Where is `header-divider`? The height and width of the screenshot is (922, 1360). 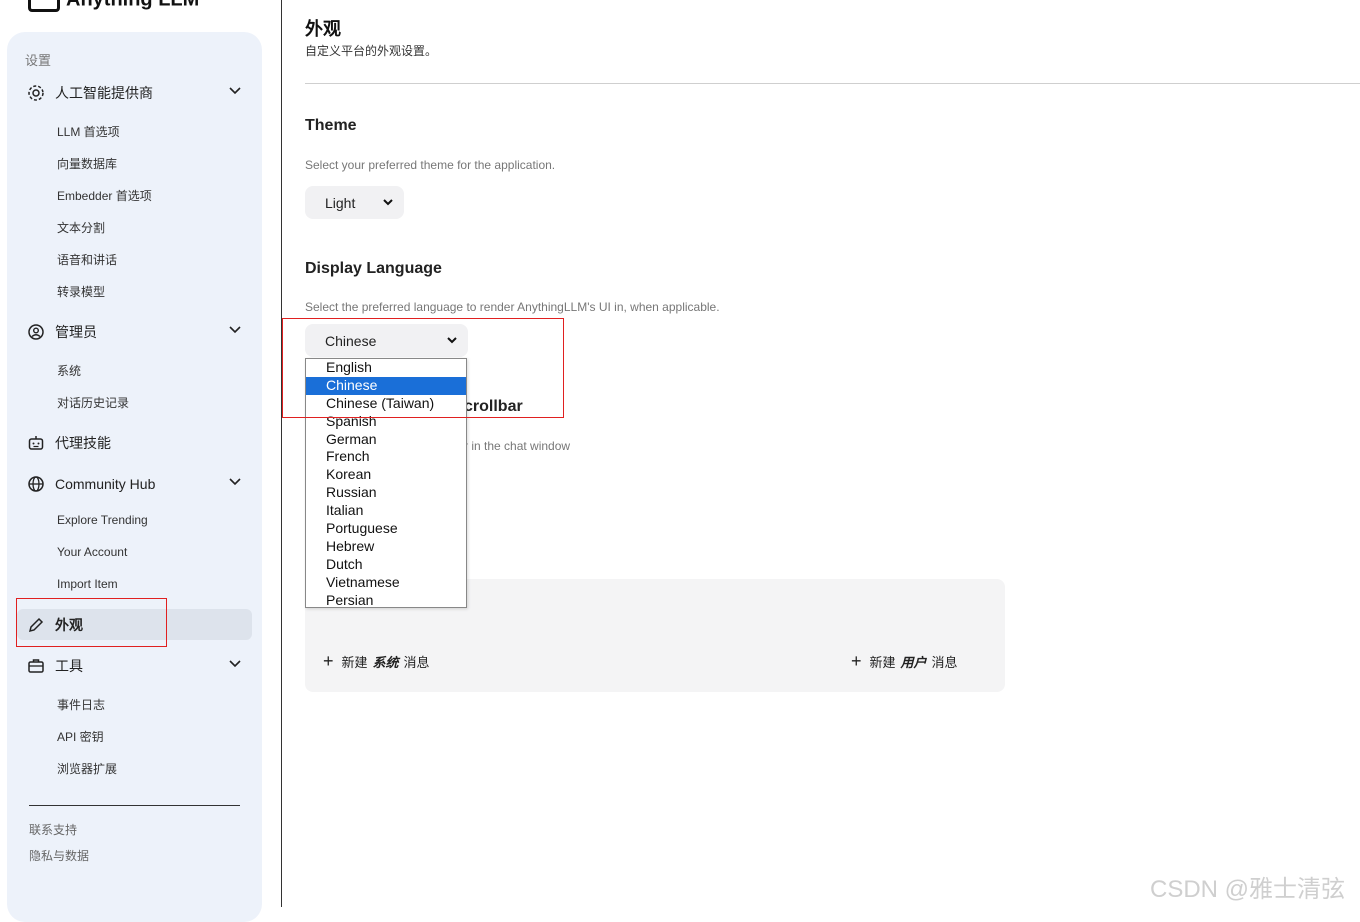 header-divider is located at coordinates (832, 83).